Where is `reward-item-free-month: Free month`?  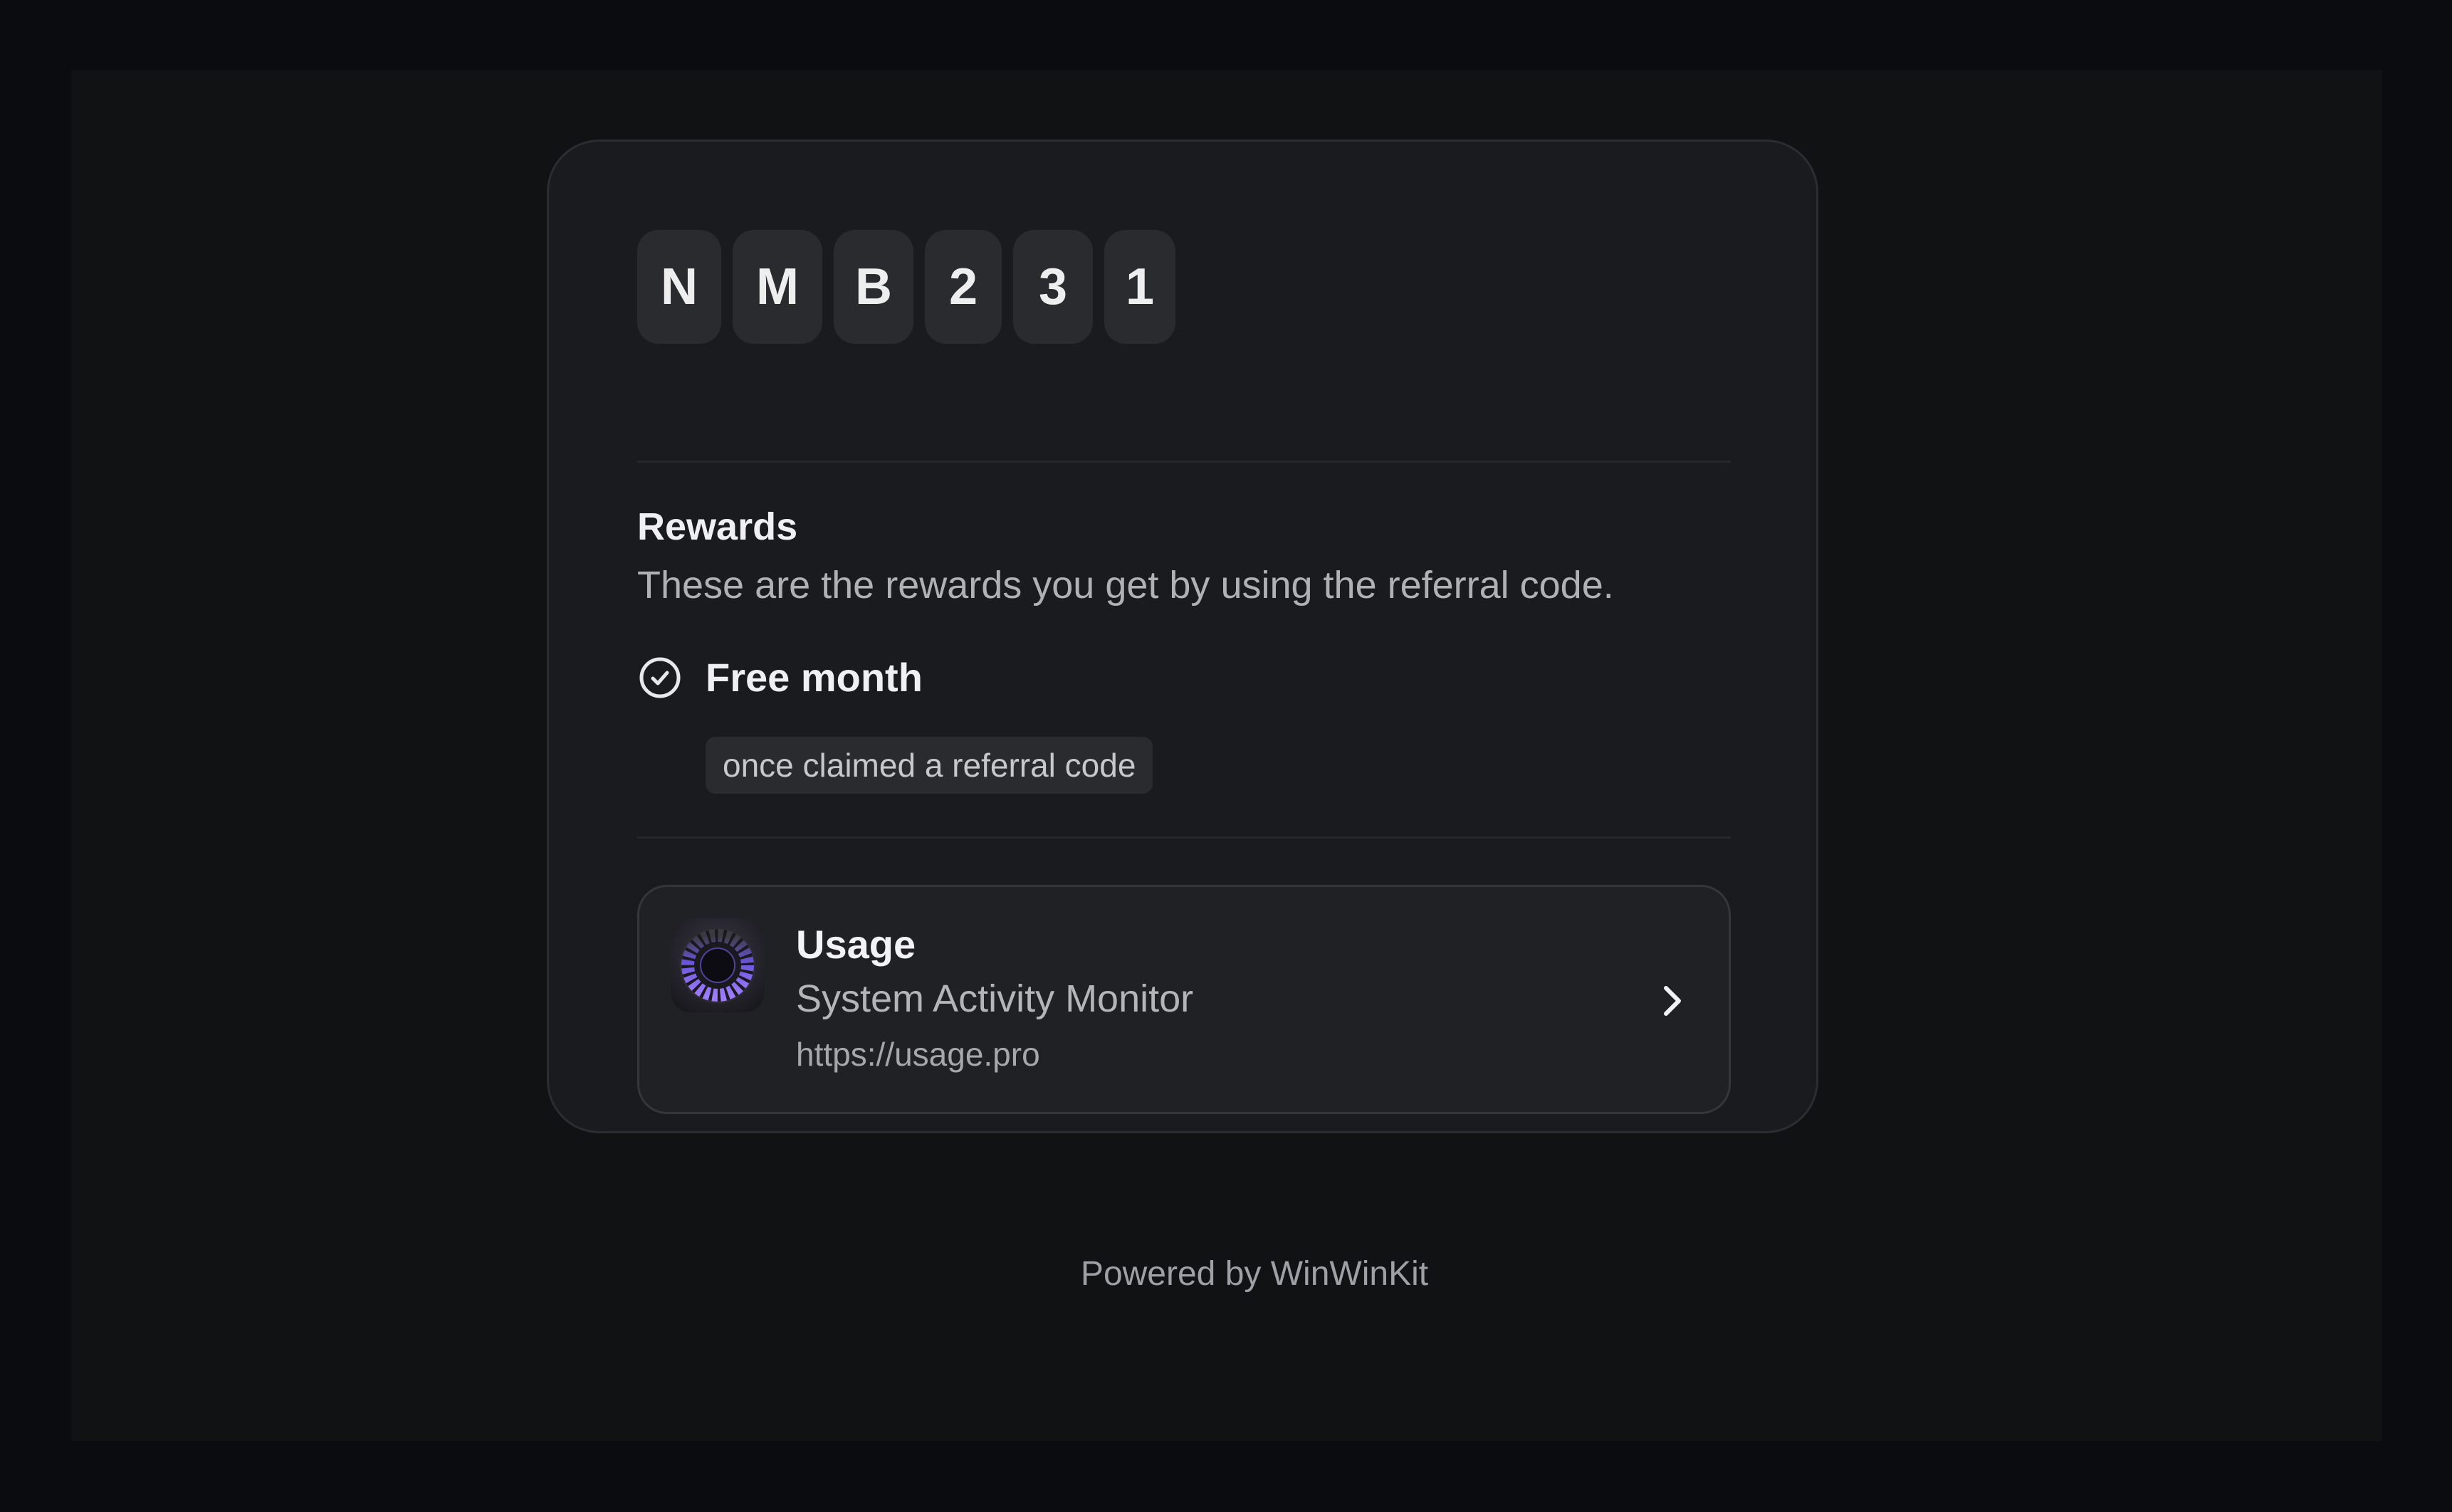
reward-item-free-month: Free month is located at coordinates (780, 677).